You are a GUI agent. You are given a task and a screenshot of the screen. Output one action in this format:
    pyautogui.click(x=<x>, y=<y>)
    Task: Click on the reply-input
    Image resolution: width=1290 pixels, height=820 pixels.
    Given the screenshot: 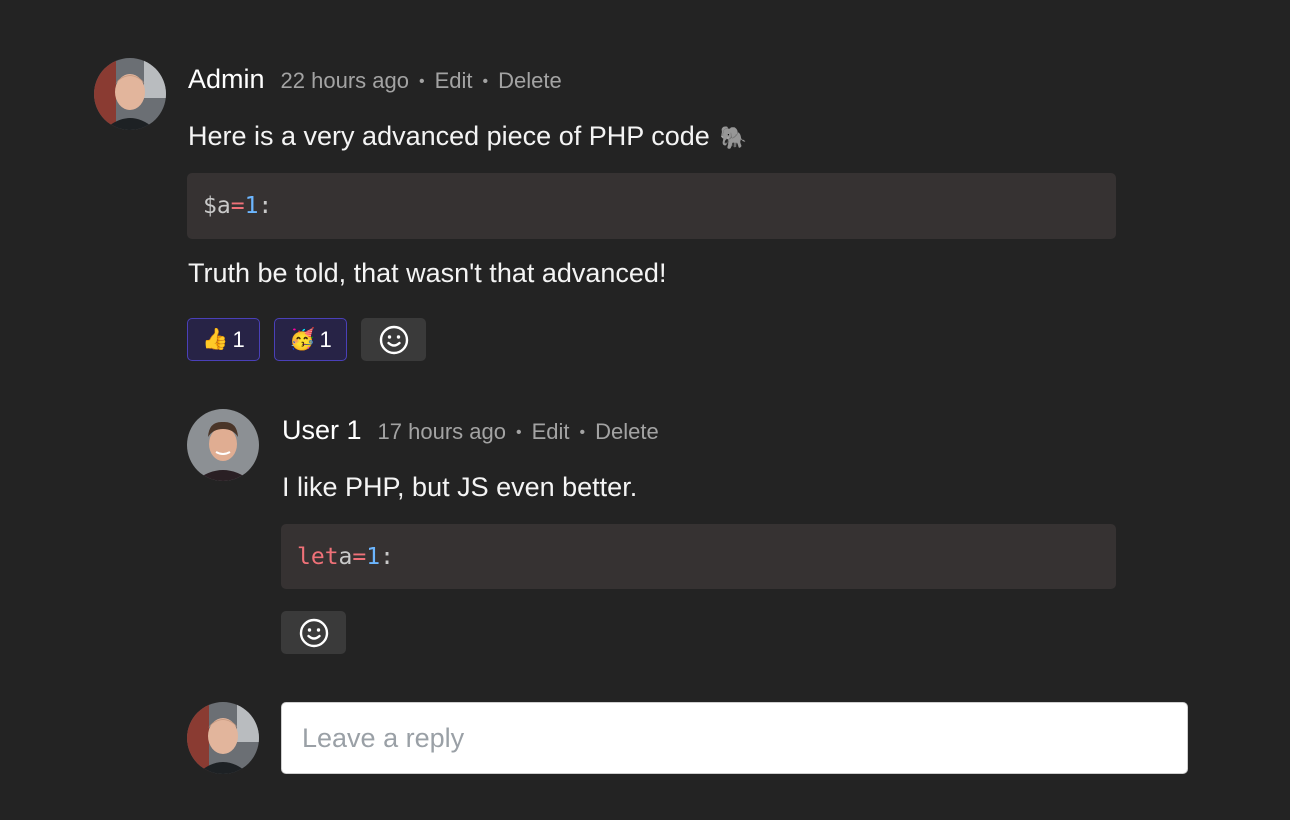 What is the action you would take?
    pyautogui.click(x=734, y=738)
    